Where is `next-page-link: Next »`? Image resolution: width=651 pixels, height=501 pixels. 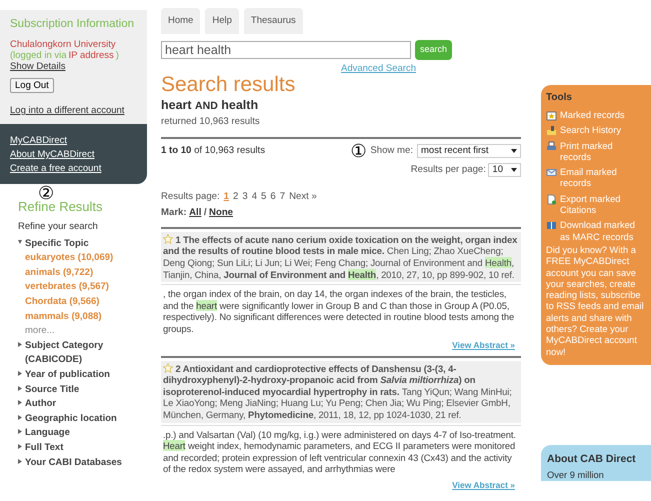 next-page-link: Next » is located at coordinates (303, 197).